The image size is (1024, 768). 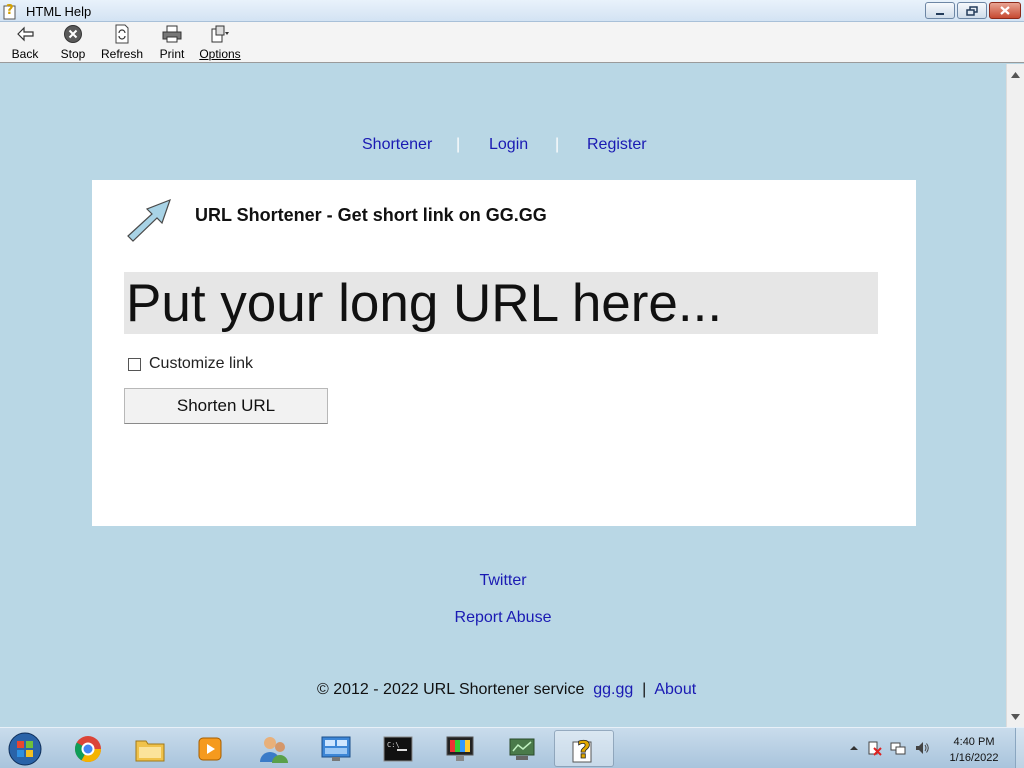 I want to click on close-button, so click(x=1005, y=10).